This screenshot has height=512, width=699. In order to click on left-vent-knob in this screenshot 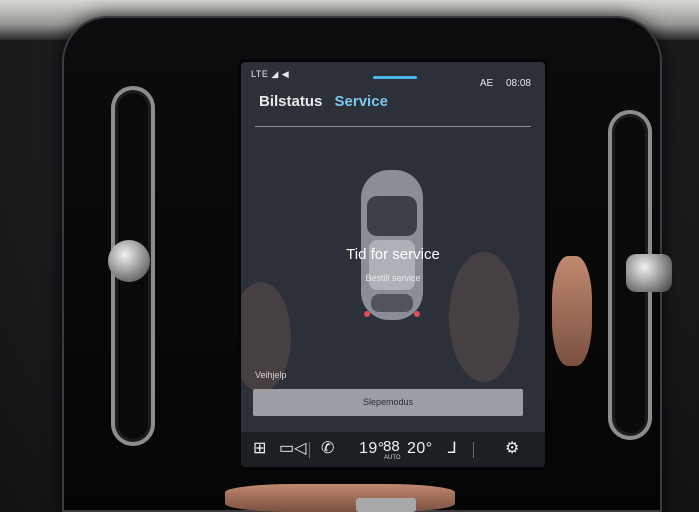, I will do `click(129, 261)`.